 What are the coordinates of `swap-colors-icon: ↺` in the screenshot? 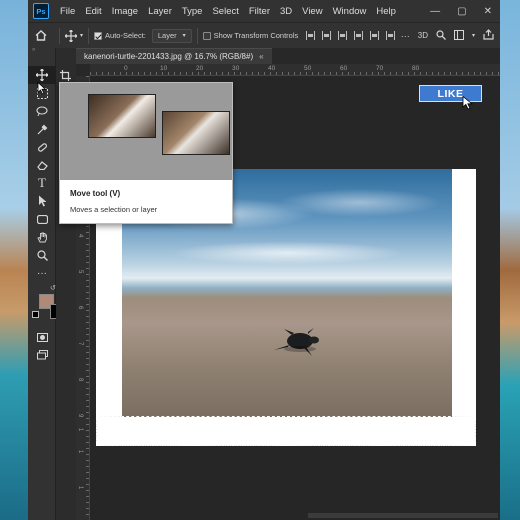 It's located at (53, 288).